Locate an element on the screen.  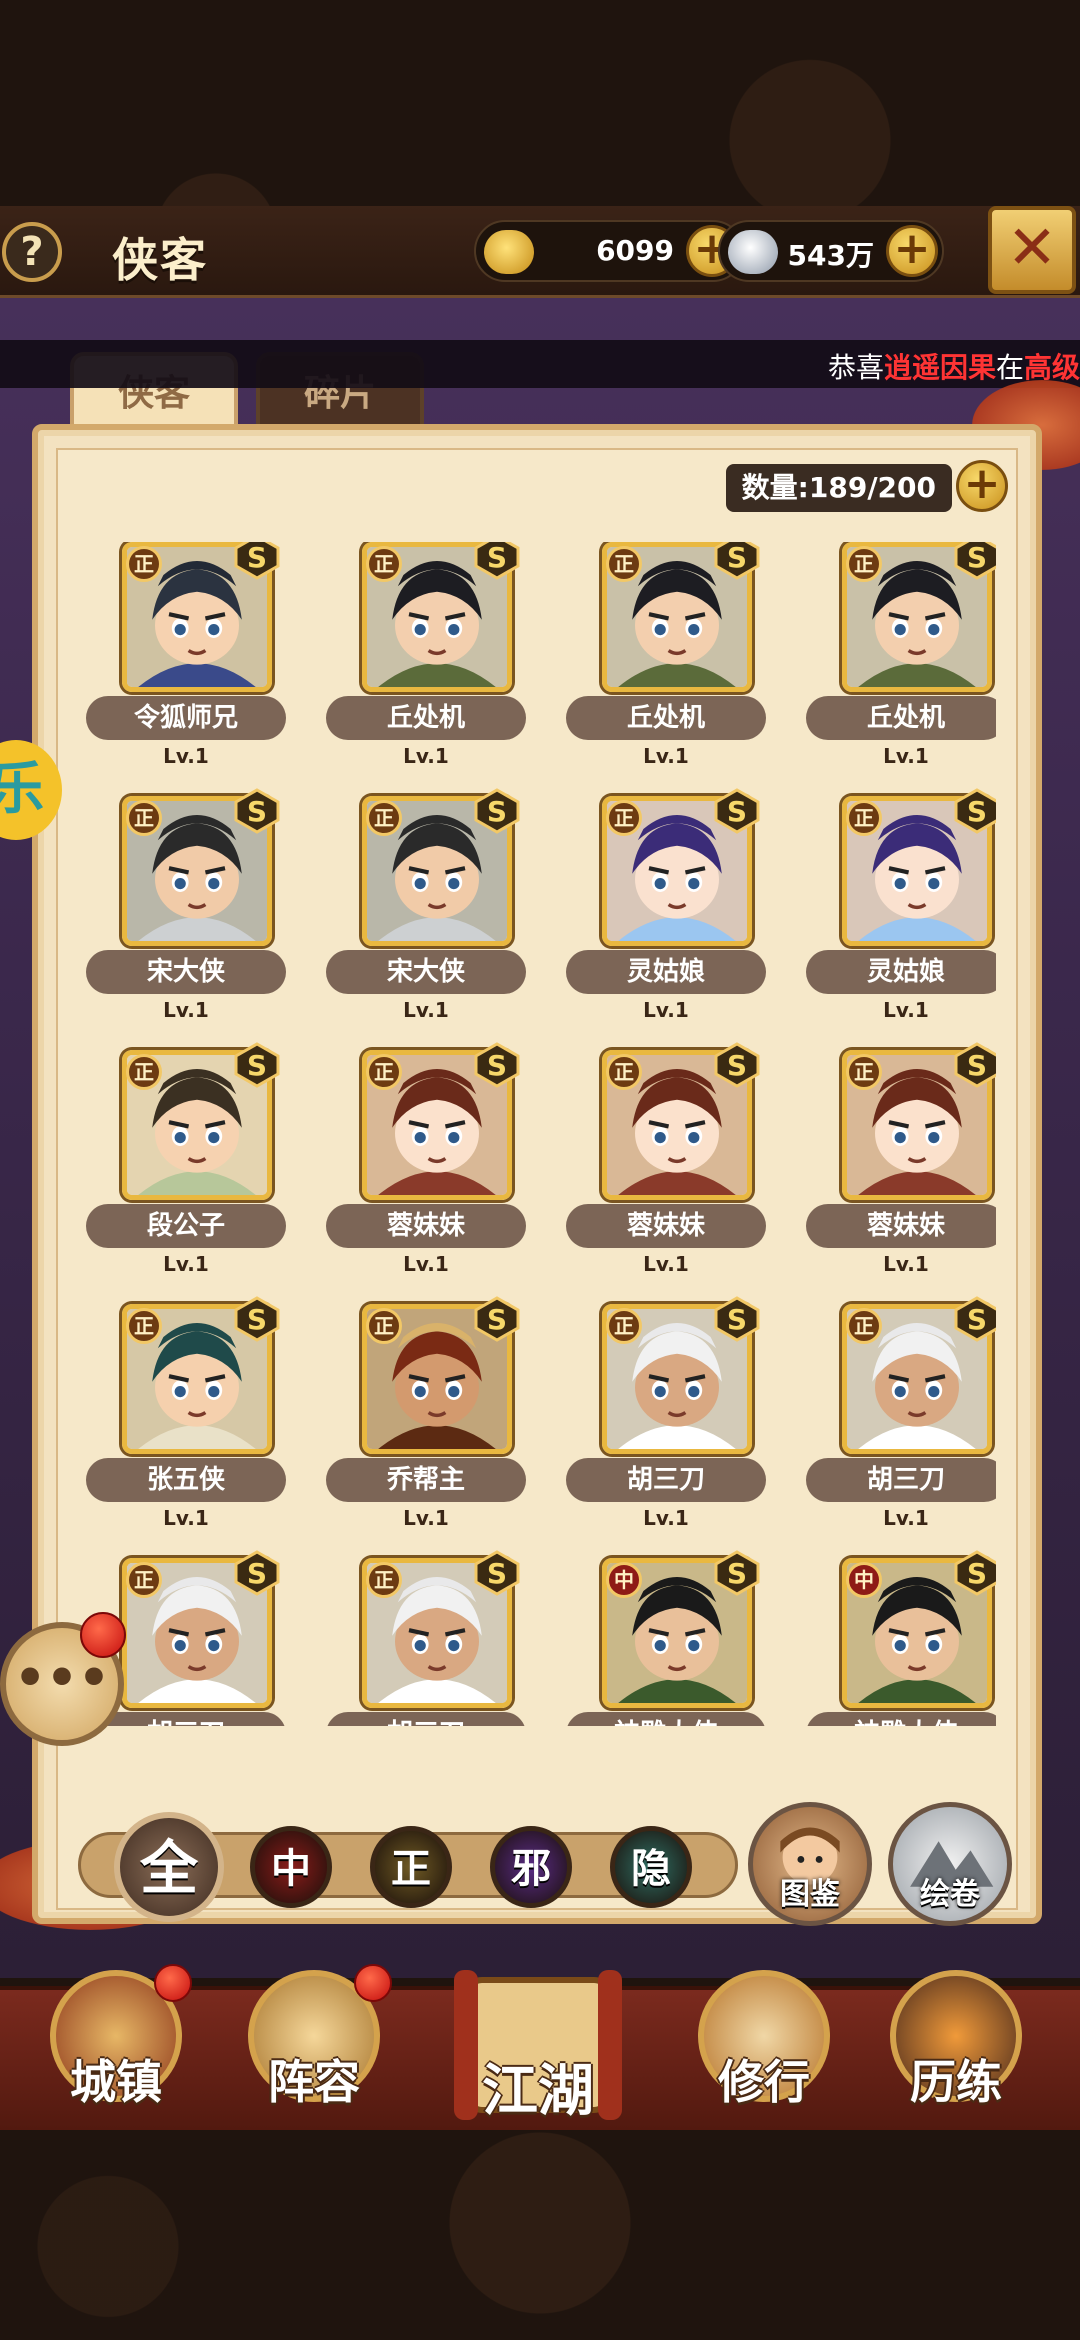
hero-card: 正 S 段公子 Lv.1 is located at coordinates (186, 1168).